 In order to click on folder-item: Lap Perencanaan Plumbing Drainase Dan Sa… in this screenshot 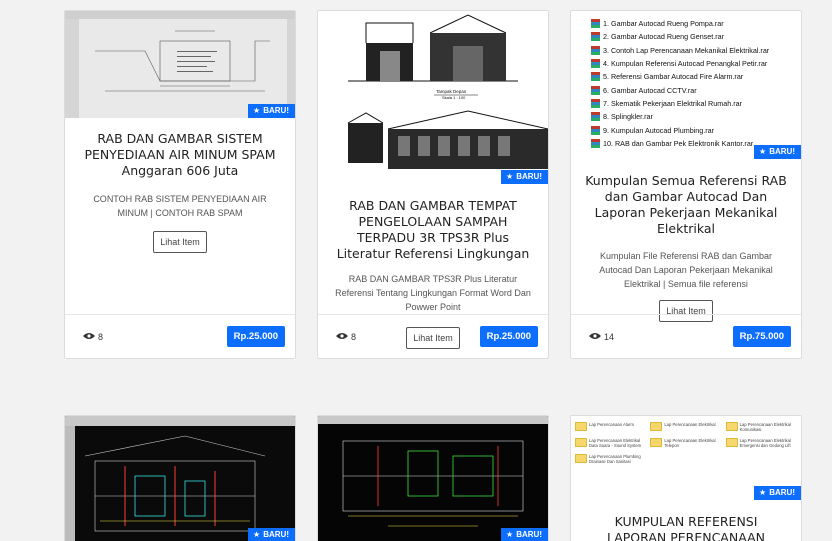, I will do `click(610, 459)`.